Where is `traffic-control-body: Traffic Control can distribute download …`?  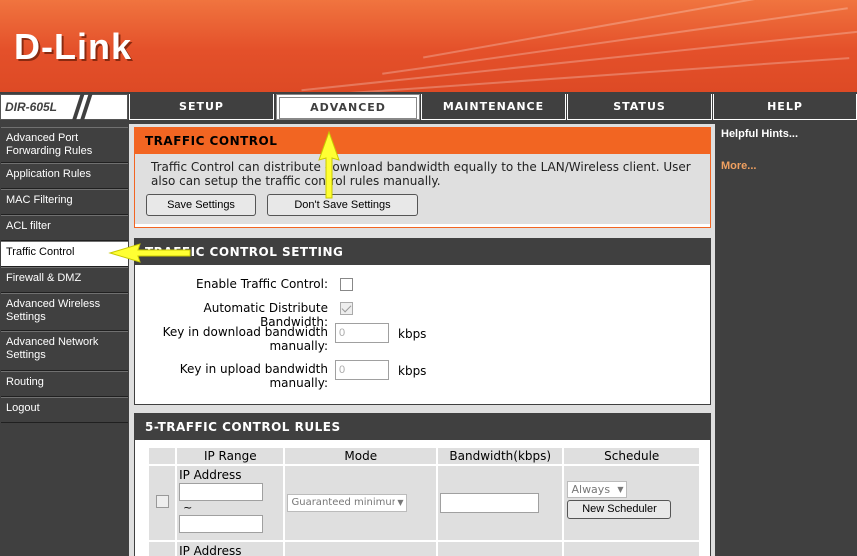
traffic-control-body: Traffic Control can distribute download … is located at coordinates (422, 189).